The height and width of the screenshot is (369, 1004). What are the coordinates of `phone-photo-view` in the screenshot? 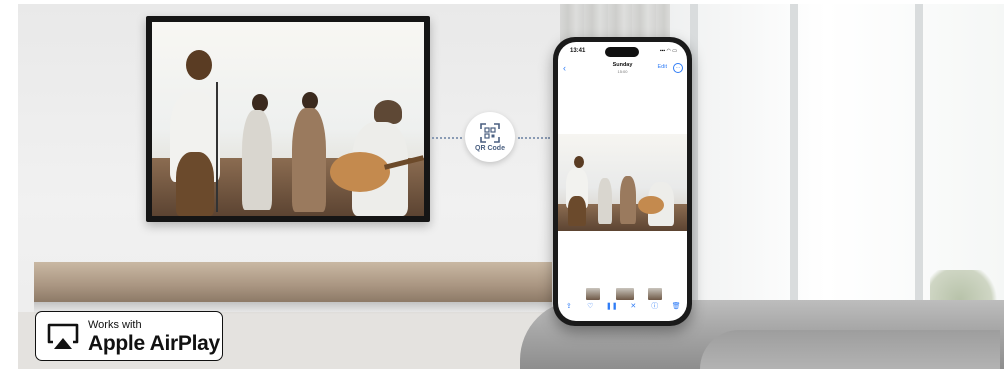 It's located at (622, 182).